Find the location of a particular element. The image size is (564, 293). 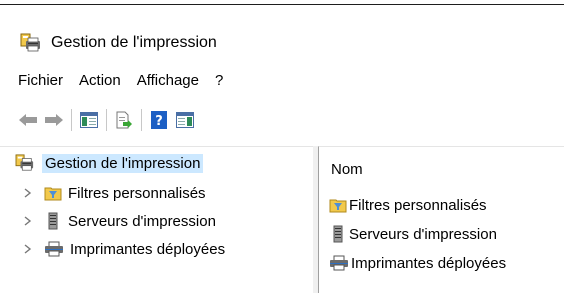

tree-item-label: Filtres personnalisés is located at coordinates (137, 193).